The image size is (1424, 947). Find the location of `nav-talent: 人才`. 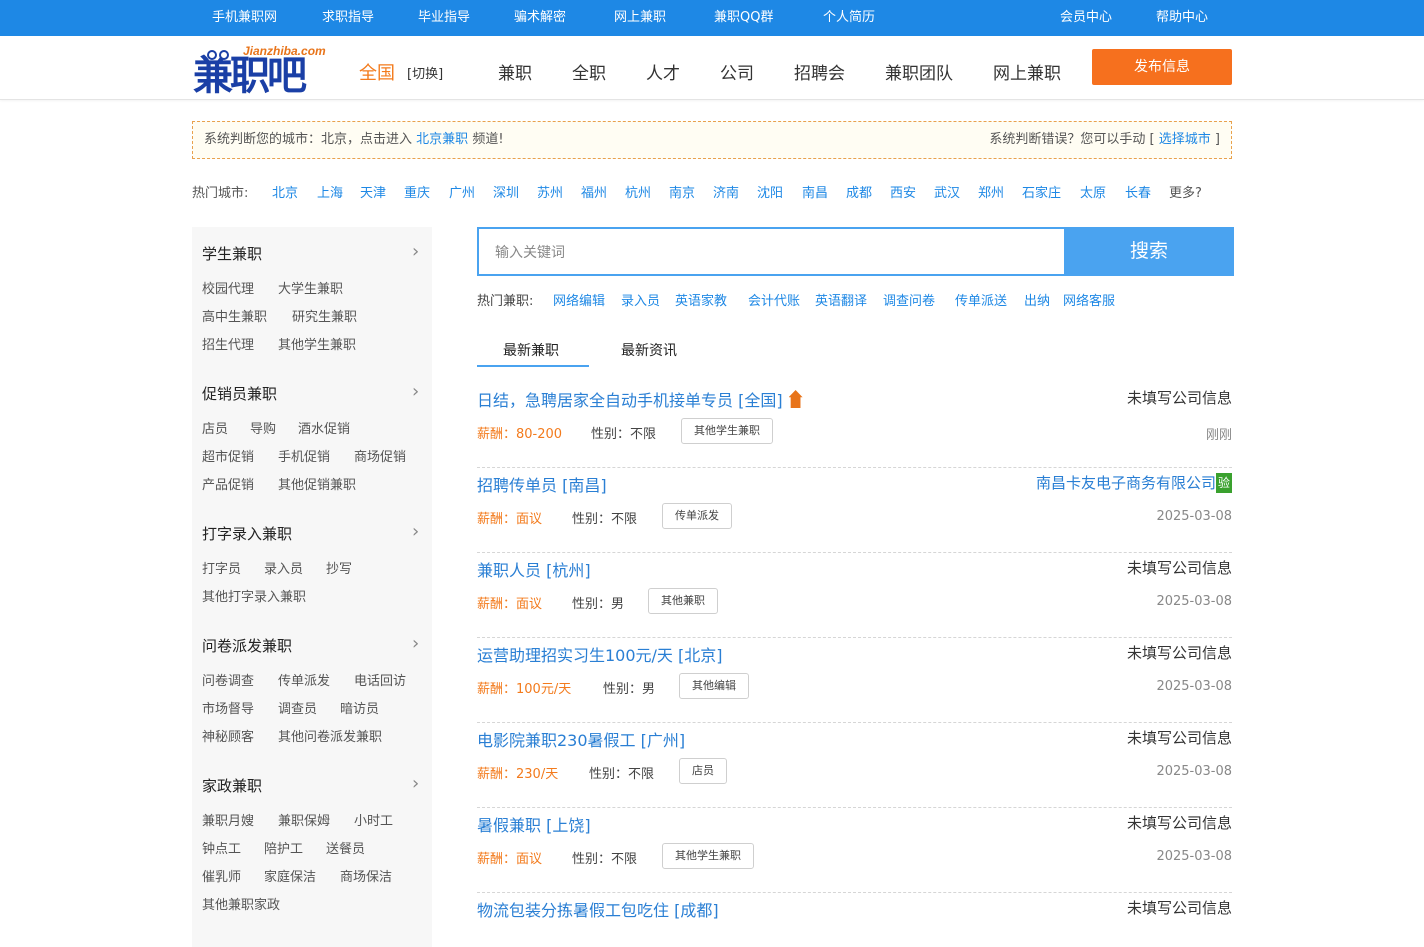

nav-talent: 人才 is located at coordinates (663, 71).